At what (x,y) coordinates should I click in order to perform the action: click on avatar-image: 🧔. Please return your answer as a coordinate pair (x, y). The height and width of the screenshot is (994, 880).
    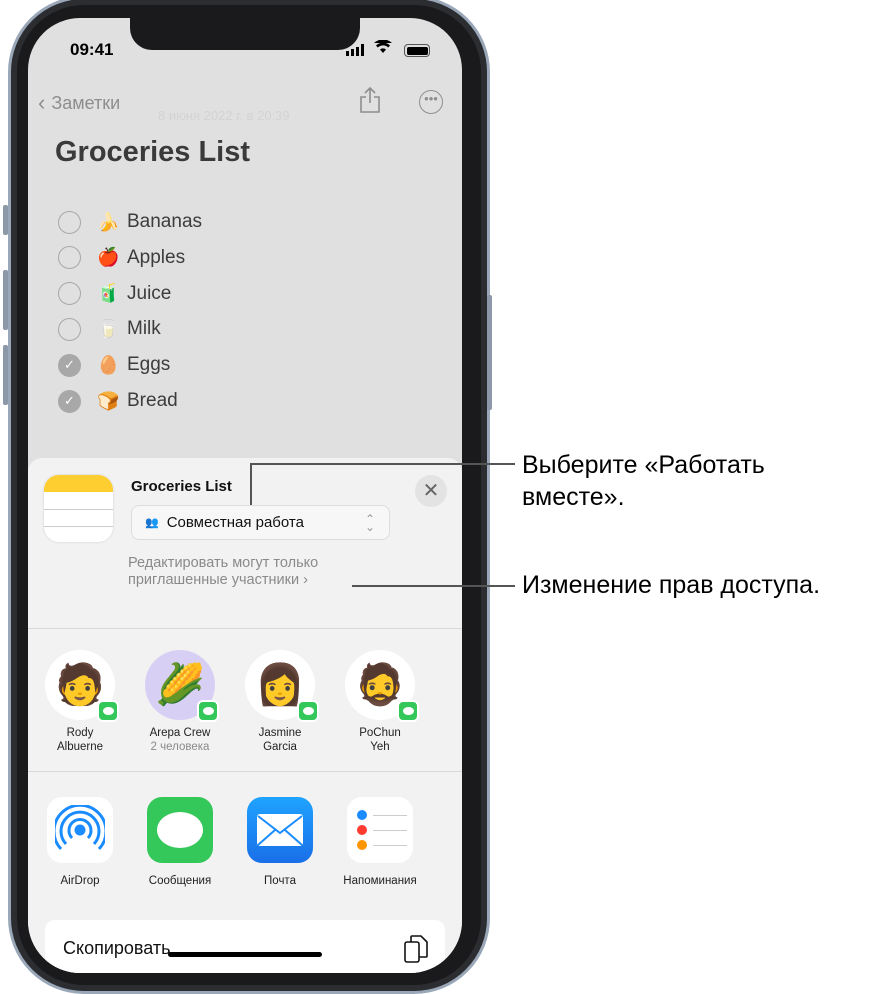
    Looking at the image, I should click on (380, 685).